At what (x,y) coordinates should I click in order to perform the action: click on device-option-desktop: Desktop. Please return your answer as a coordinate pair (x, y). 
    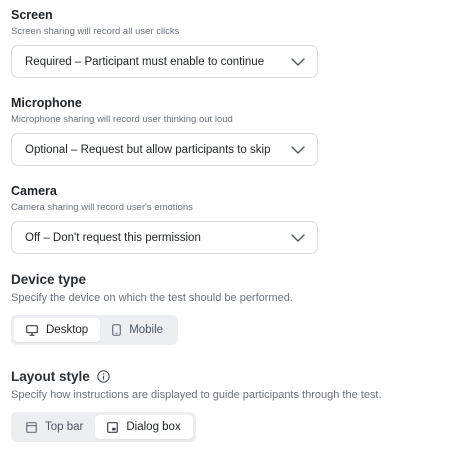
    Looking at the image, I should click on (57, 330).